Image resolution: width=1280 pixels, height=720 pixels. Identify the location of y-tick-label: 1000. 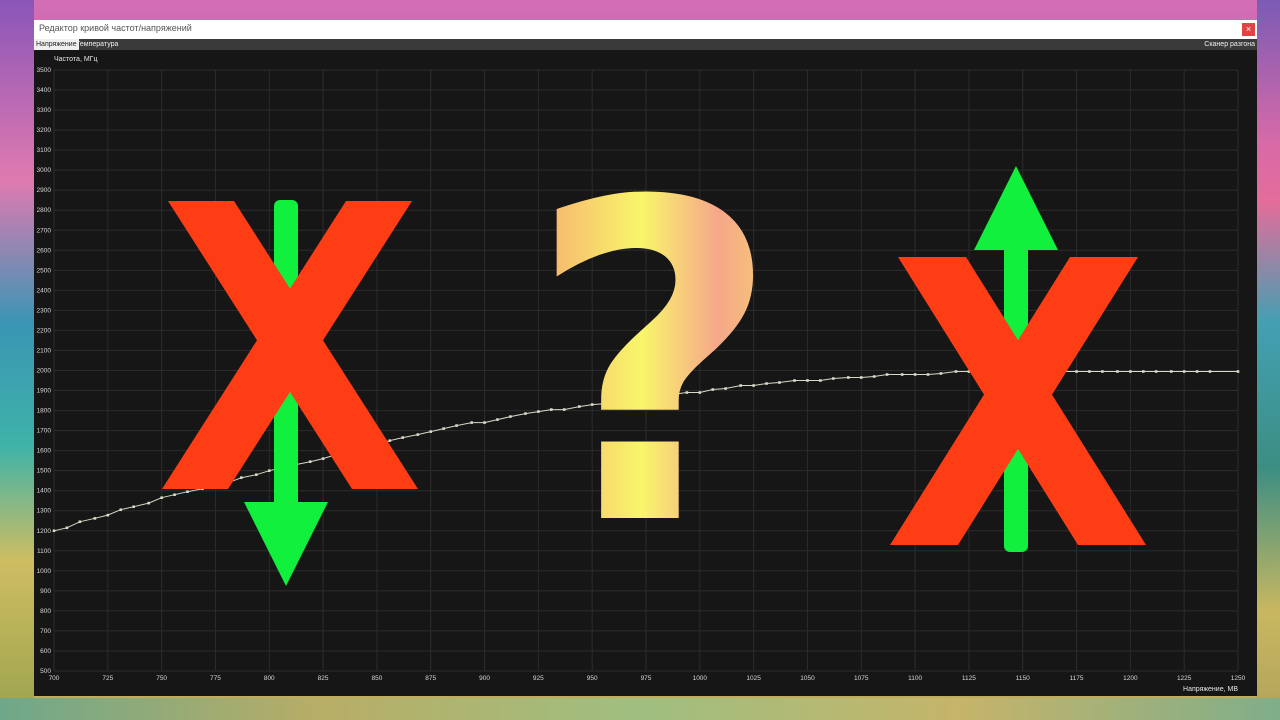
(44, 571).